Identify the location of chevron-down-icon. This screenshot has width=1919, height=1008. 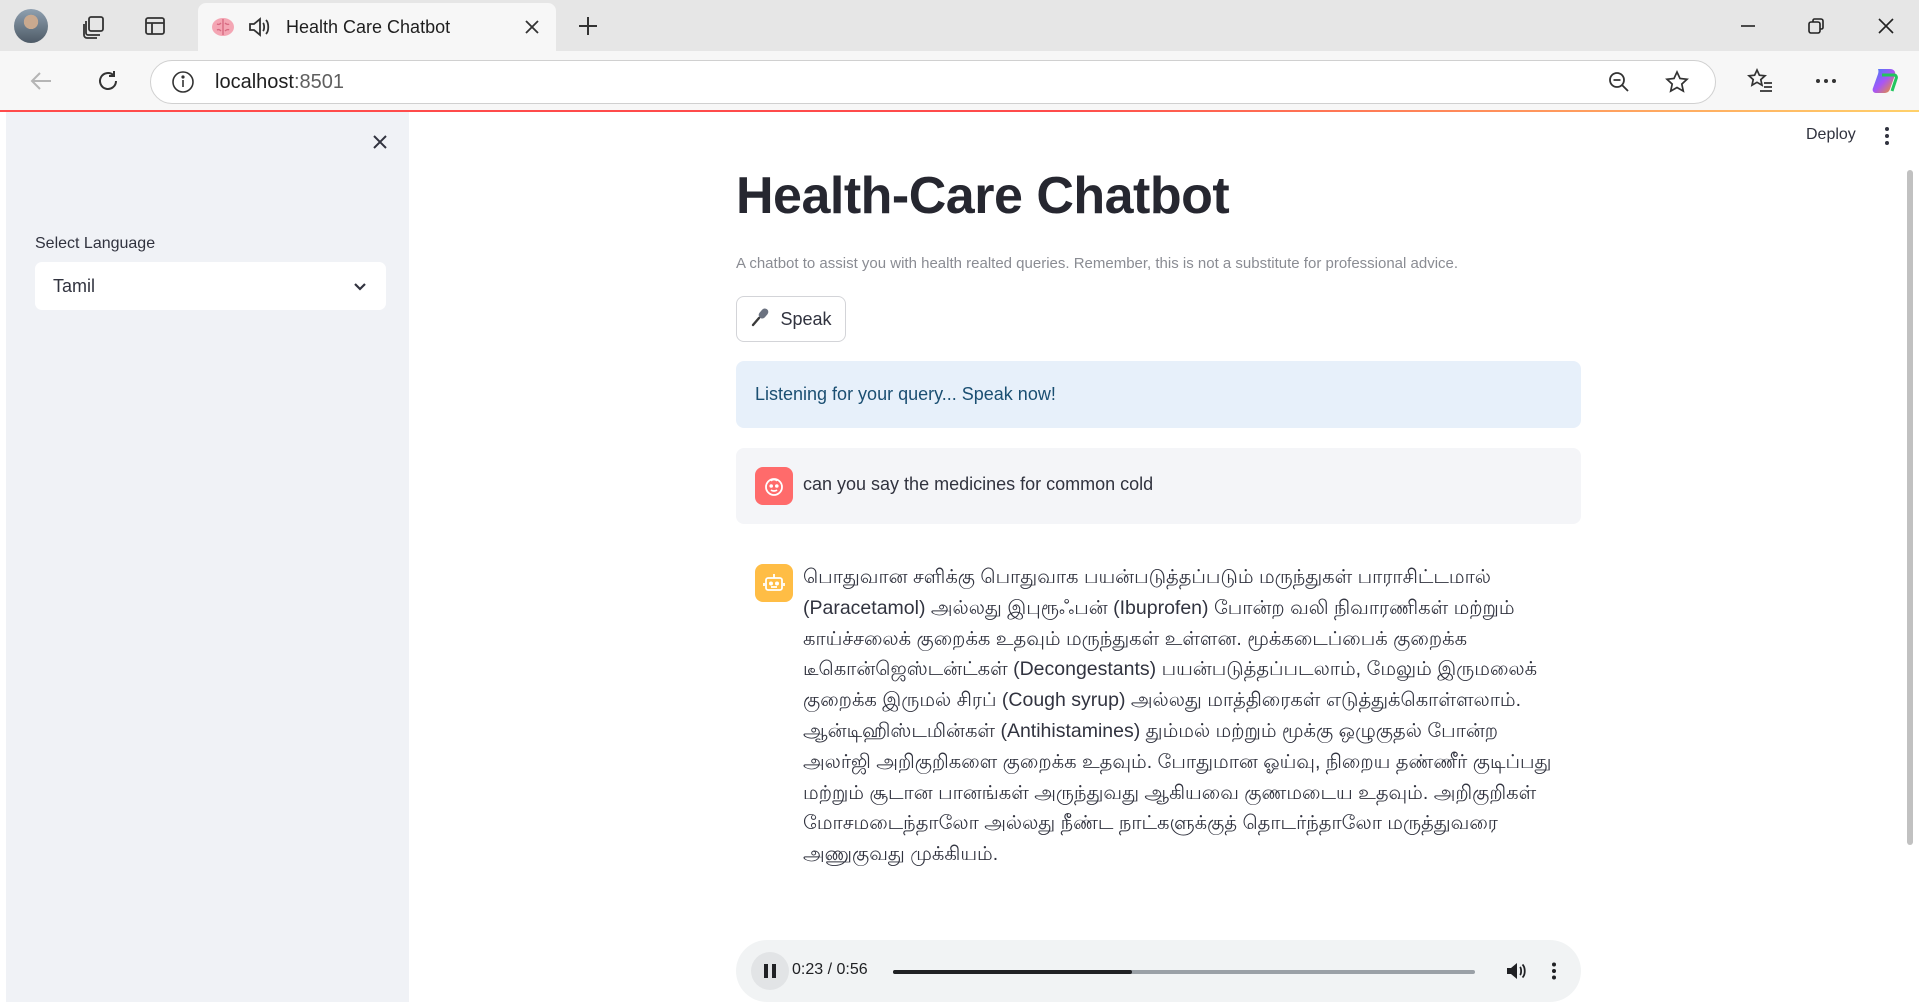
(360, 286).